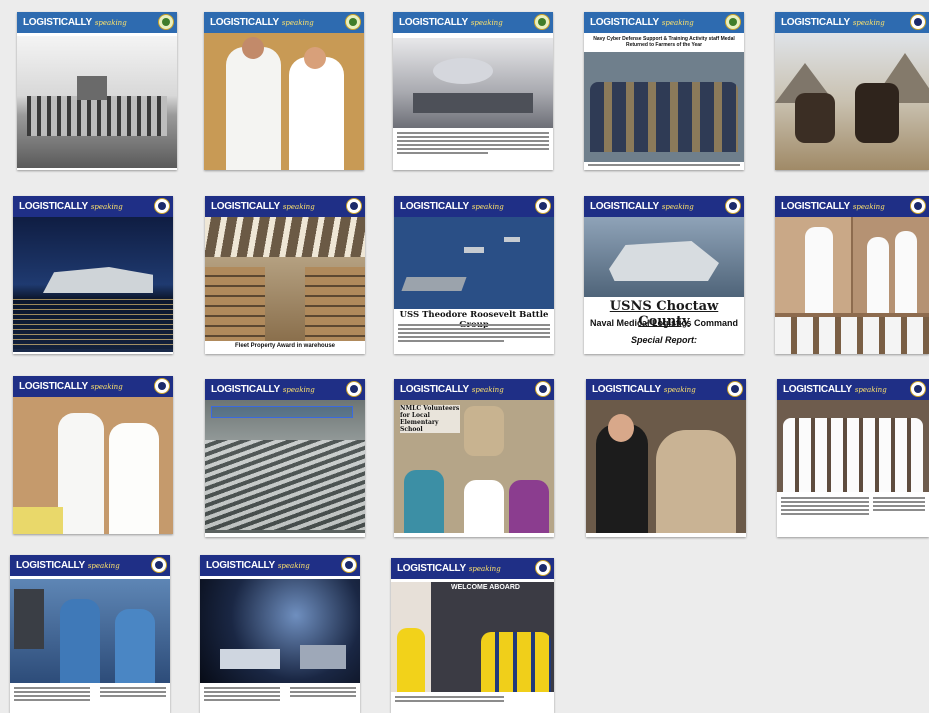 The image size is (929, 713). Describe the element at coordinates (323, 693) in the screenshot. I see `cover-sidebar-text` at that location.